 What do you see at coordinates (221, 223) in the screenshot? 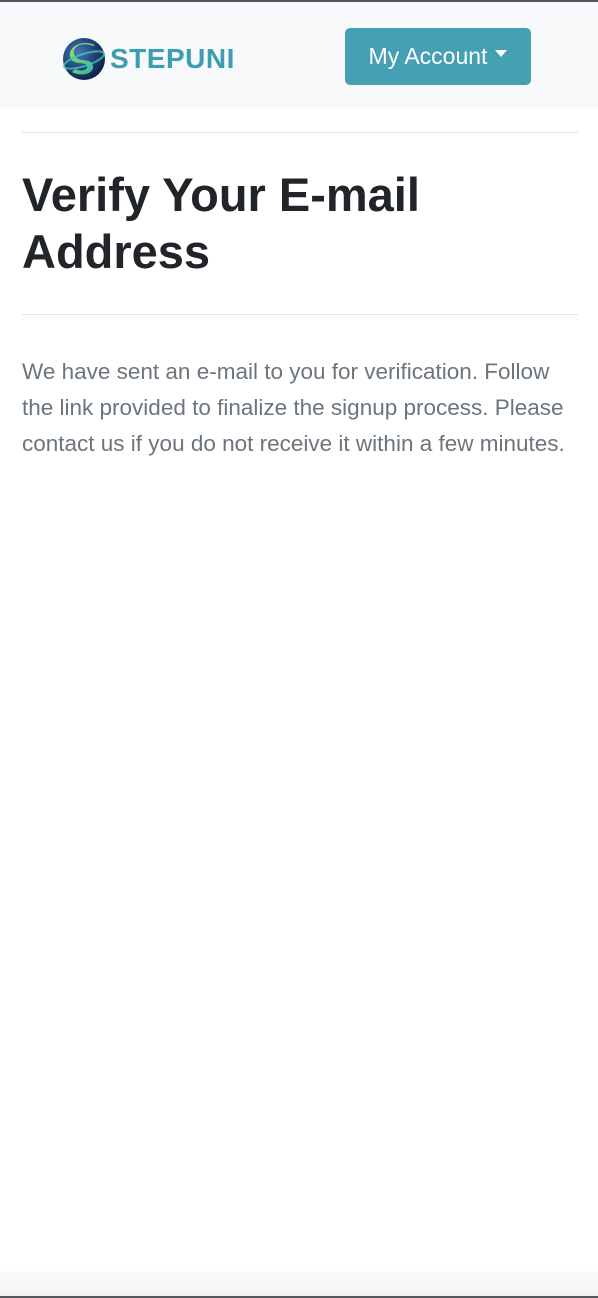
I see `page-title: Verify Your E-mail Address` at bounding box center [221, 223].